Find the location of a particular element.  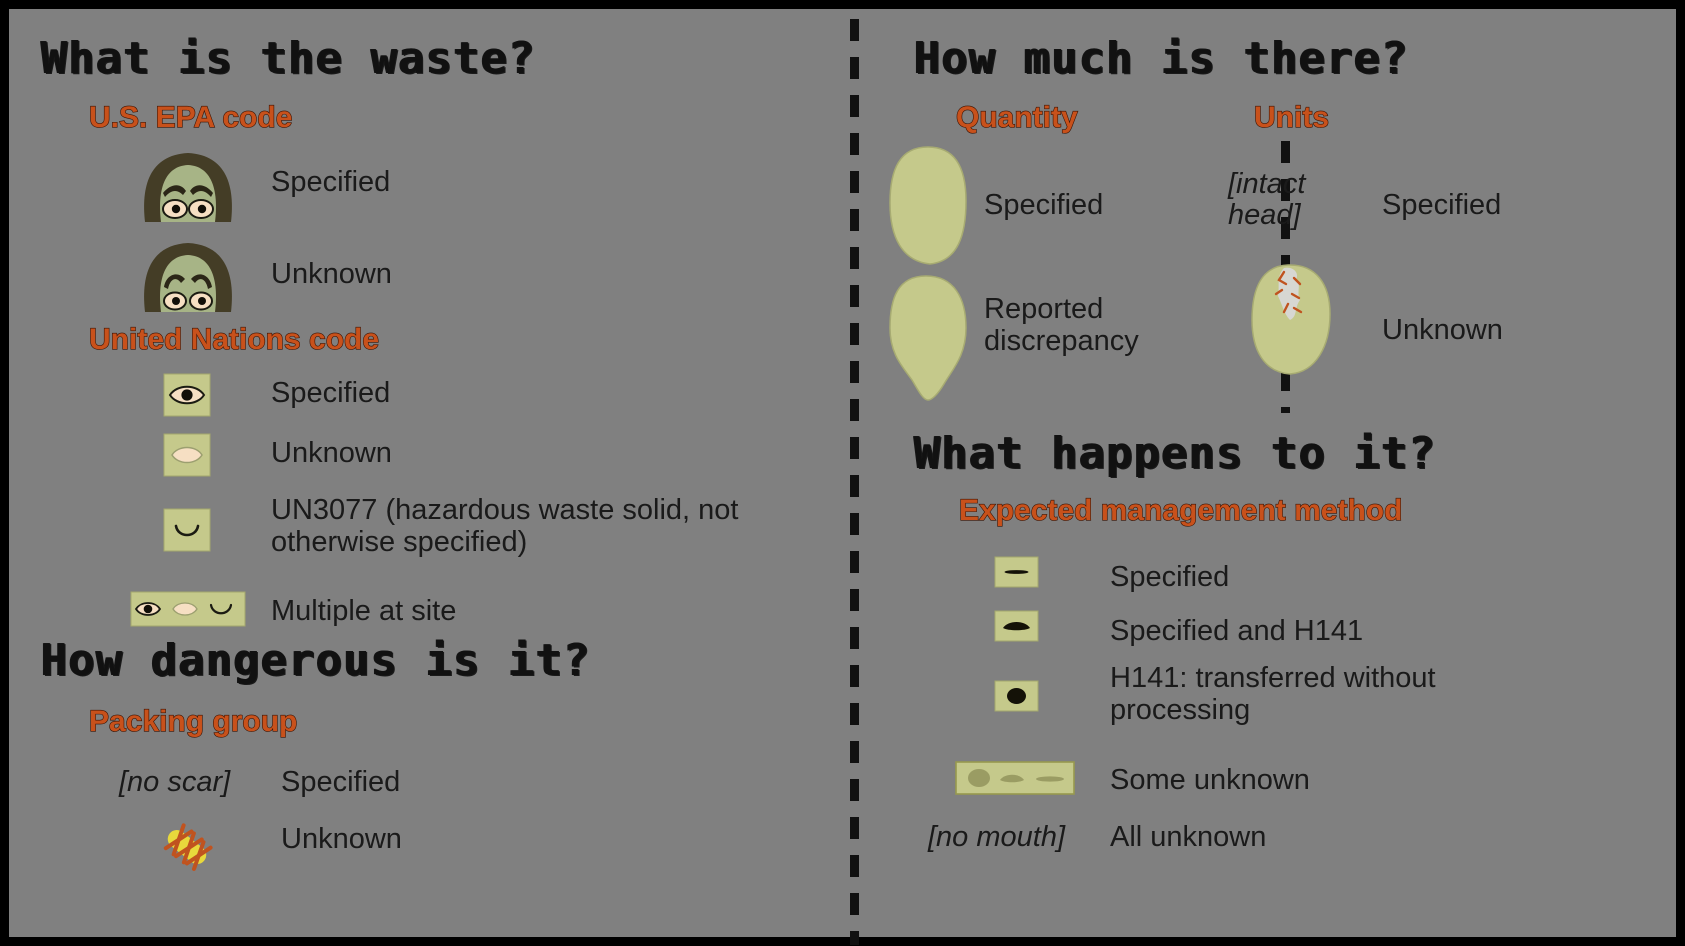

head-blob-dripping-icon is located at coordinates (928, 337).